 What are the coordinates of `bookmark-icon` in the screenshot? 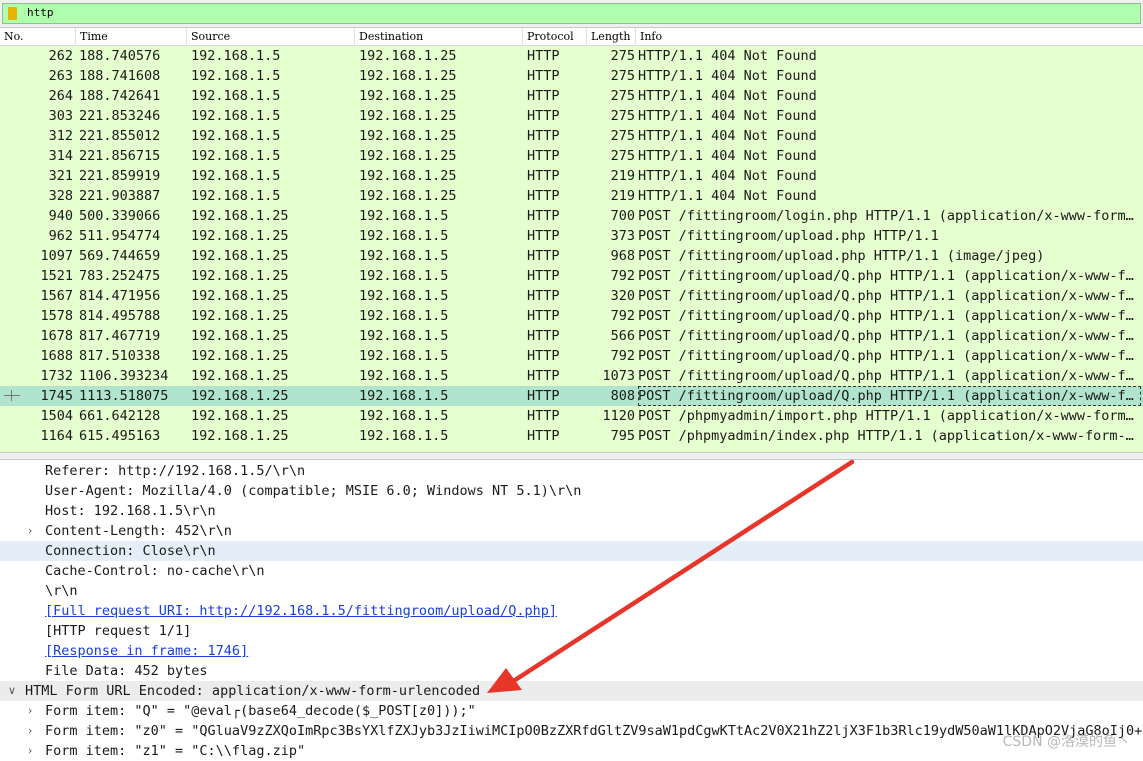 It's located at (12, 13).